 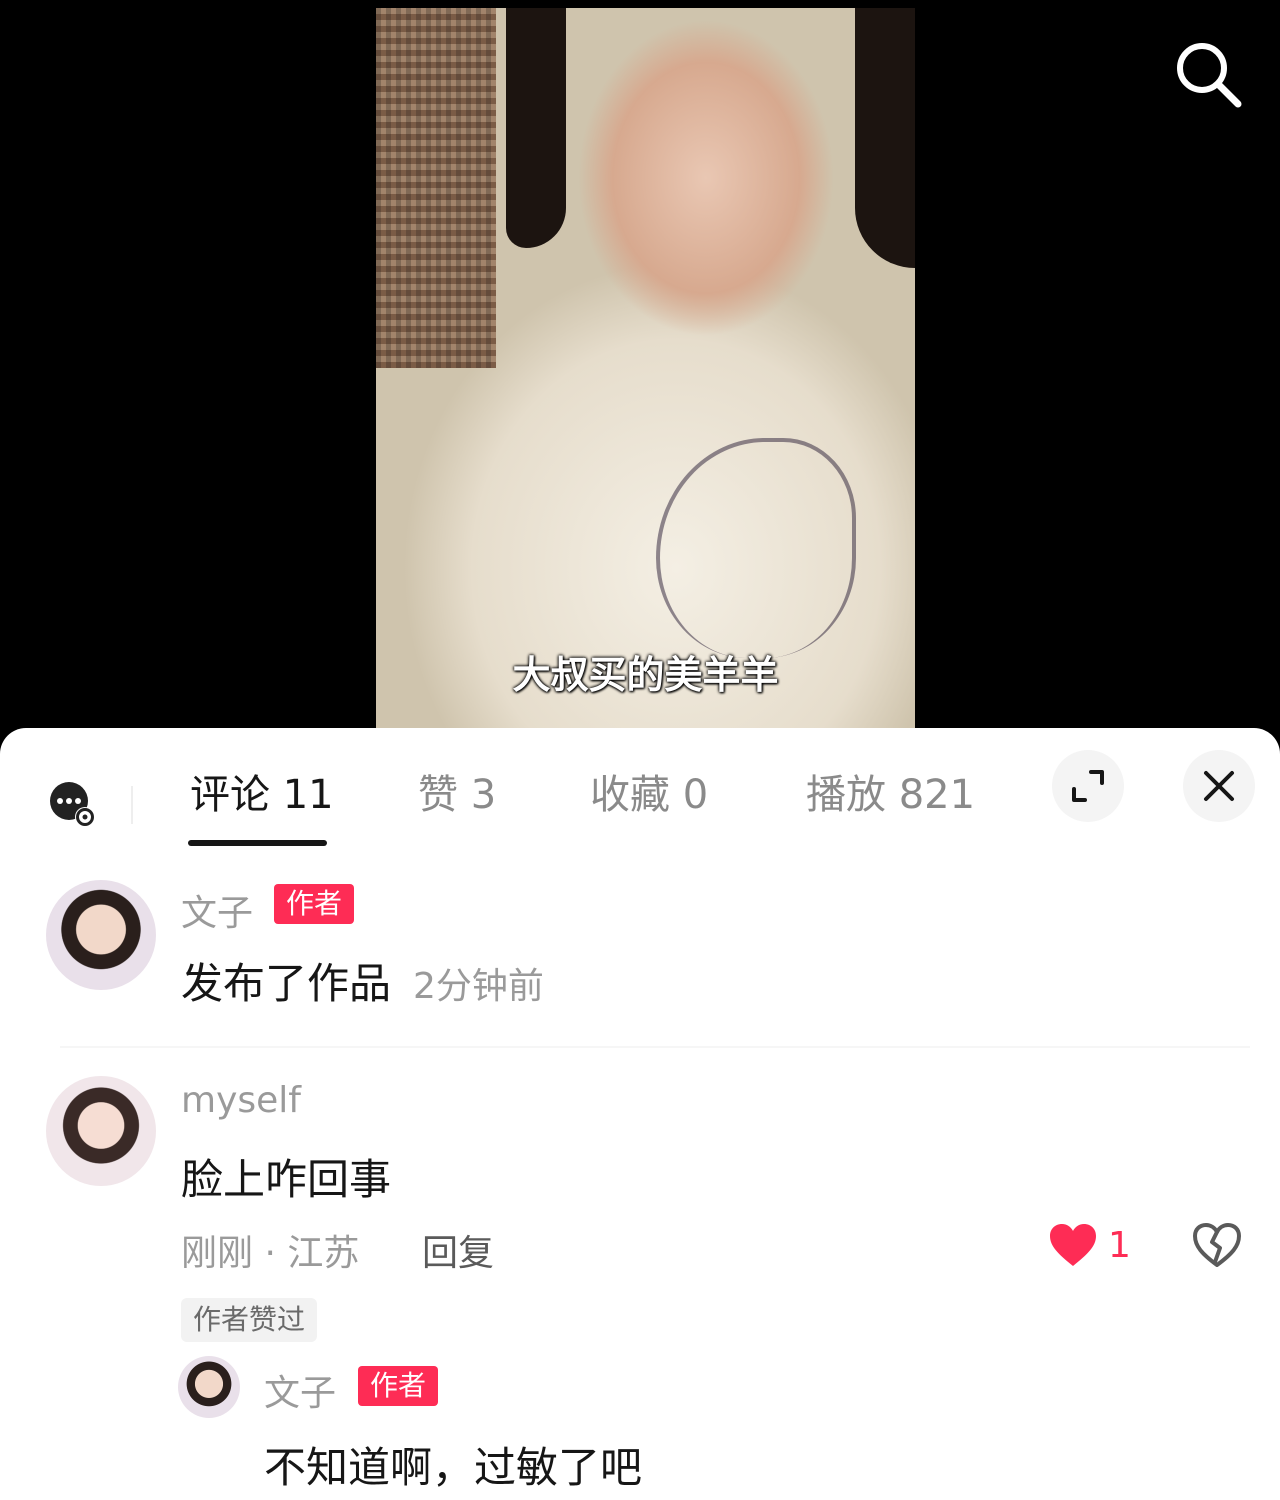 I want to click on tab-likes: 赞 3, so click(x=457, y=791).